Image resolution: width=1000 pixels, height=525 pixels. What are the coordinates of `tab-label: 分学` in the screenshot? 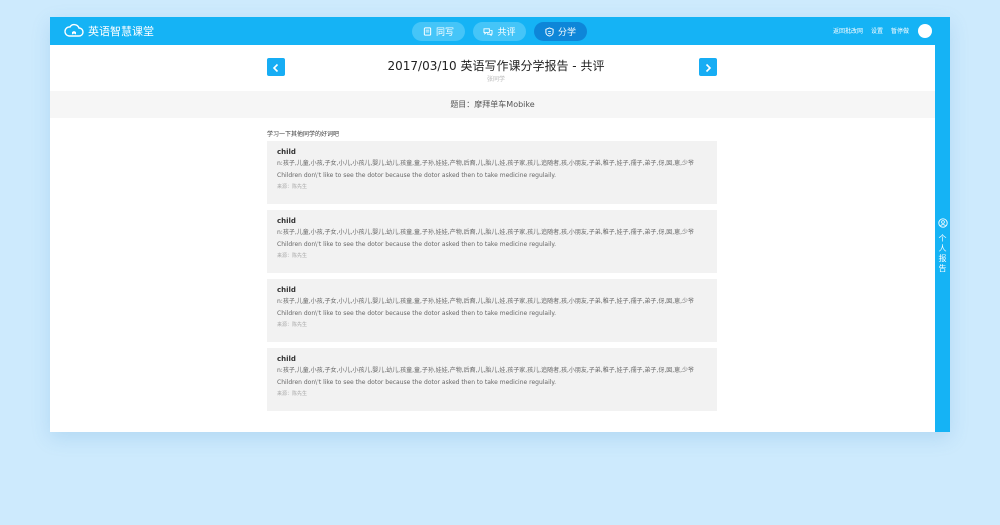 It's located at (566, 33).